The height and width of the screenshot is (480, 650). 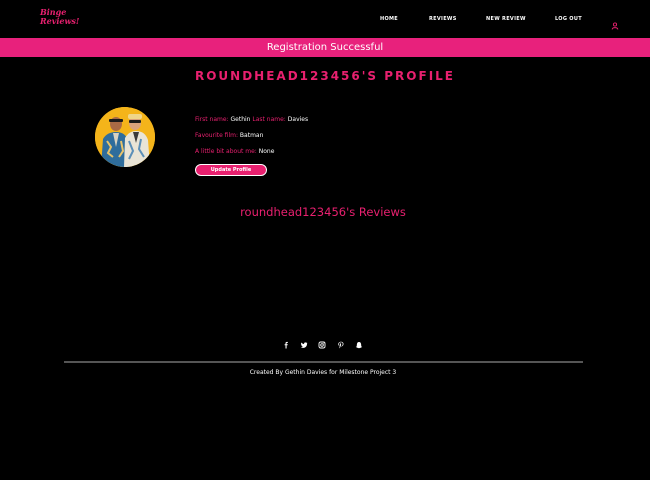 I want to click on update-profile-button: Update Profile, so click(x=231, y=170).